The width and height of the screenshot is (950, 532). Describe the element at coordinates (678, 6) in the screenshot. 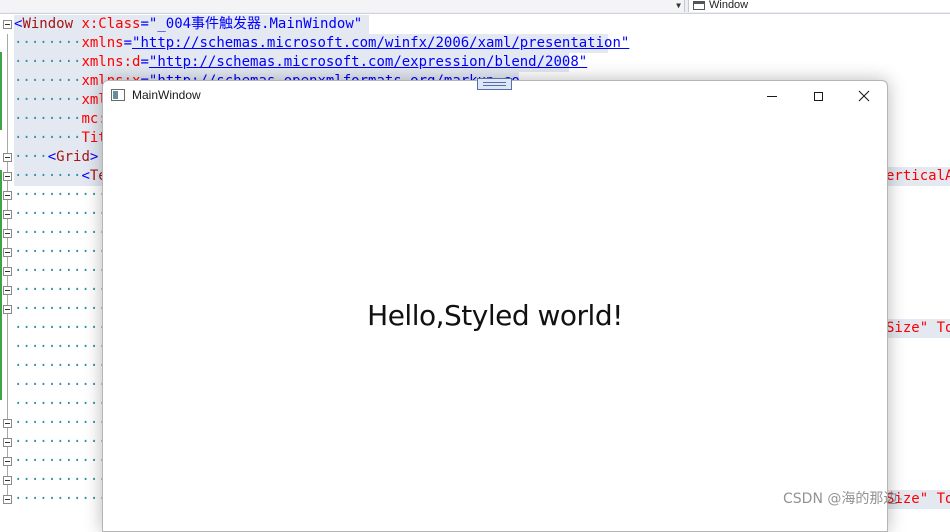

I see `chevron-down-icon: ▼` at that location.